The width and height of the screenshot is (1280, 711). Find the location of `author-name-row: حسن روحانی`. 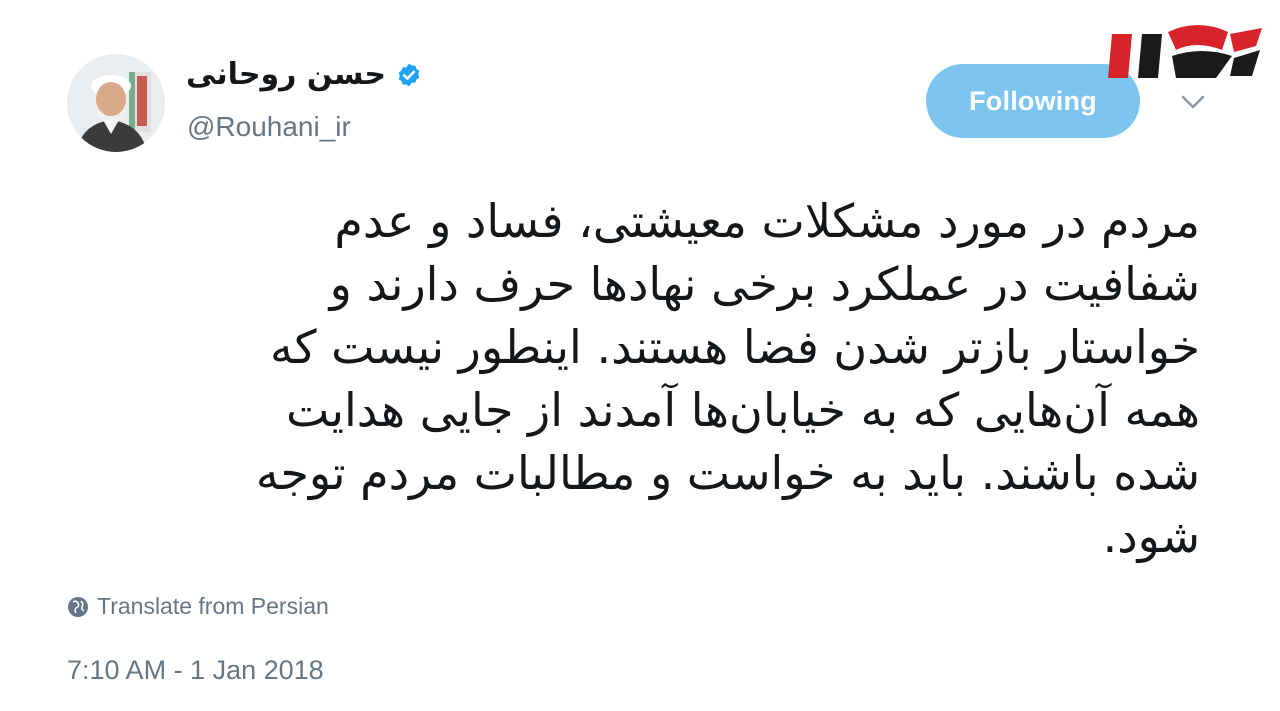

author-name-row: حسن روحانی is located at coordinates (304, 75).